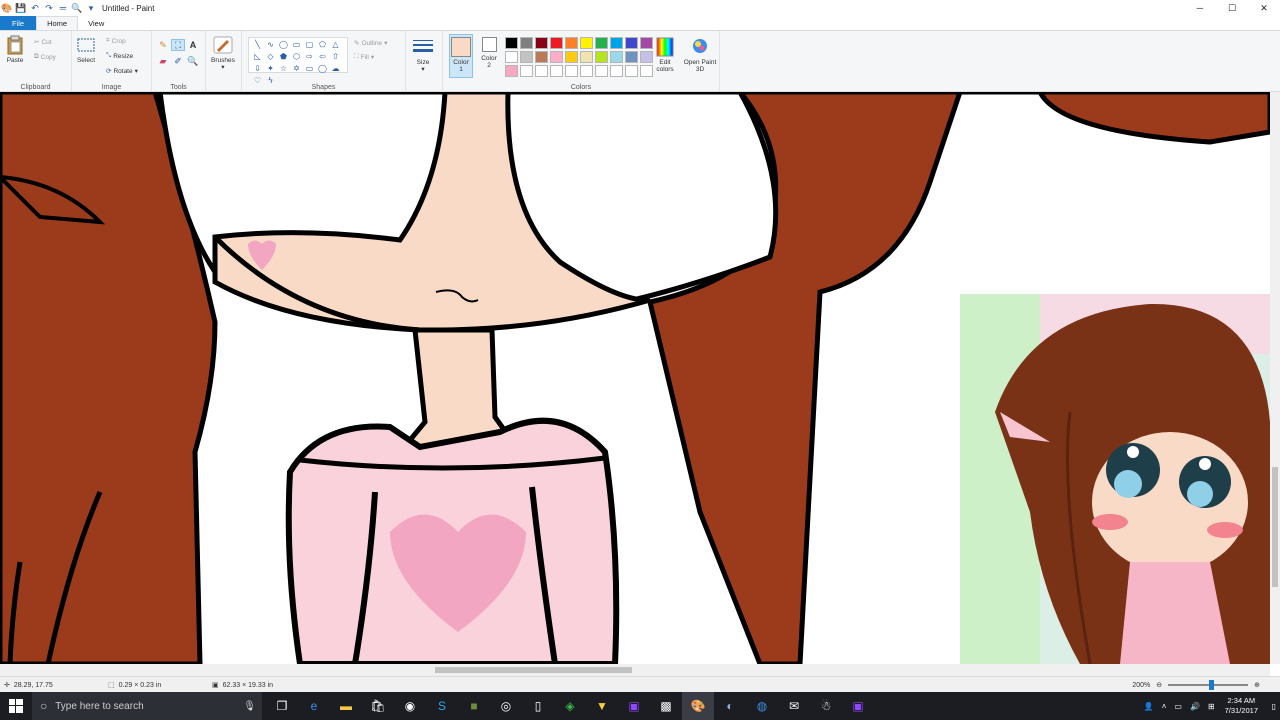 This screenshot has width=1280, height=720. I want to click on save-icon: 💾, so click(20, 8).